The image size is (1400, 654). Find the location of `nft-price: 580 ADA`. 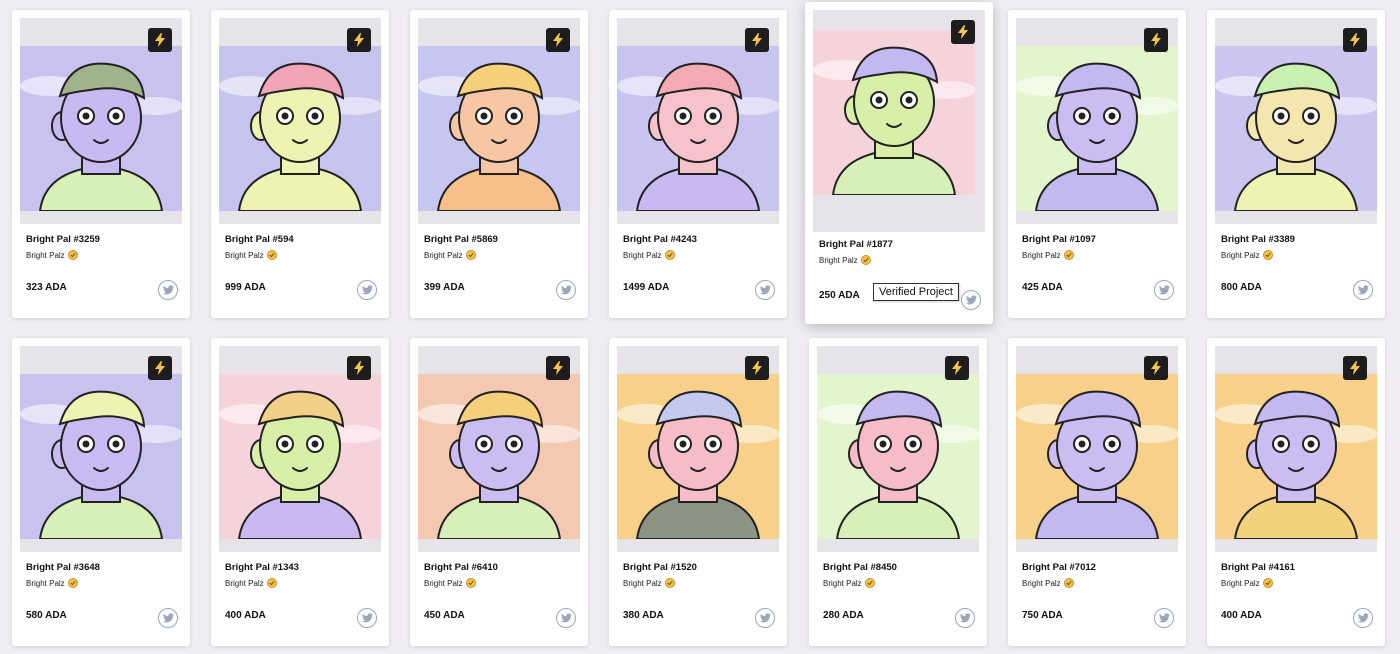

nft-price: 580 ADA is located at coordinates (46, 615).